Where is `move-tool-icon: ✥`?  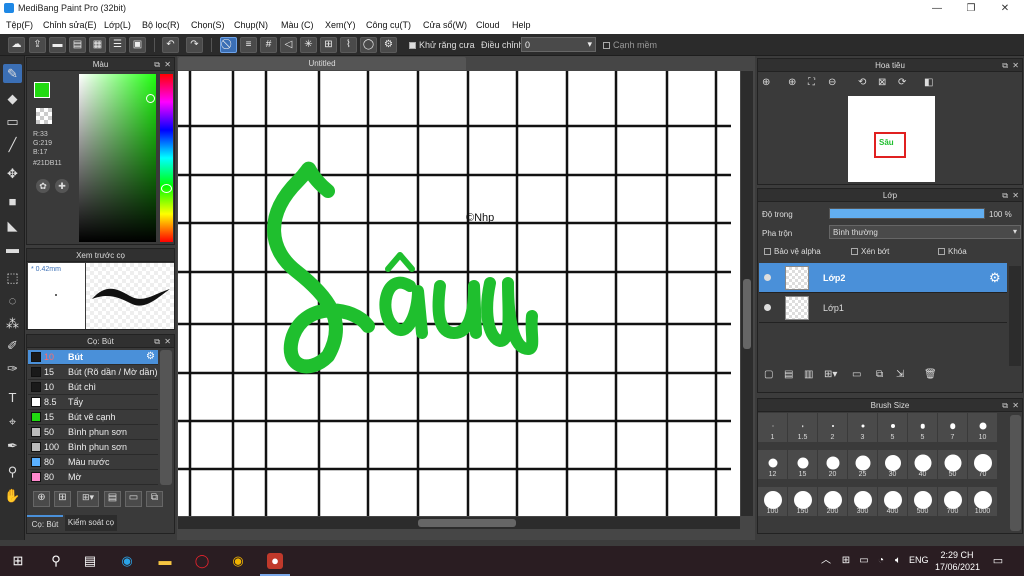
move-tool-icon: ✥ is located at coordinates (12, 173).